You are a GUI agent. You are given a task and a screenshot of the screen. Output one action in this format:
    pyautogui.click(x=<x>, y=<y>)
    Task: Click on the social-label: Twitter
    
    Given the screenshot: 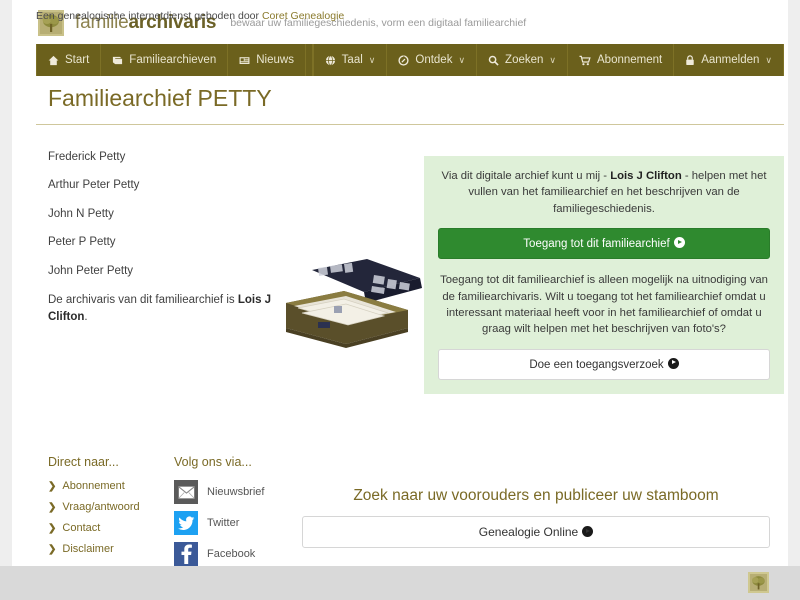 What is the action you would take?
    pyautogui.click(x=223, y=523)
    